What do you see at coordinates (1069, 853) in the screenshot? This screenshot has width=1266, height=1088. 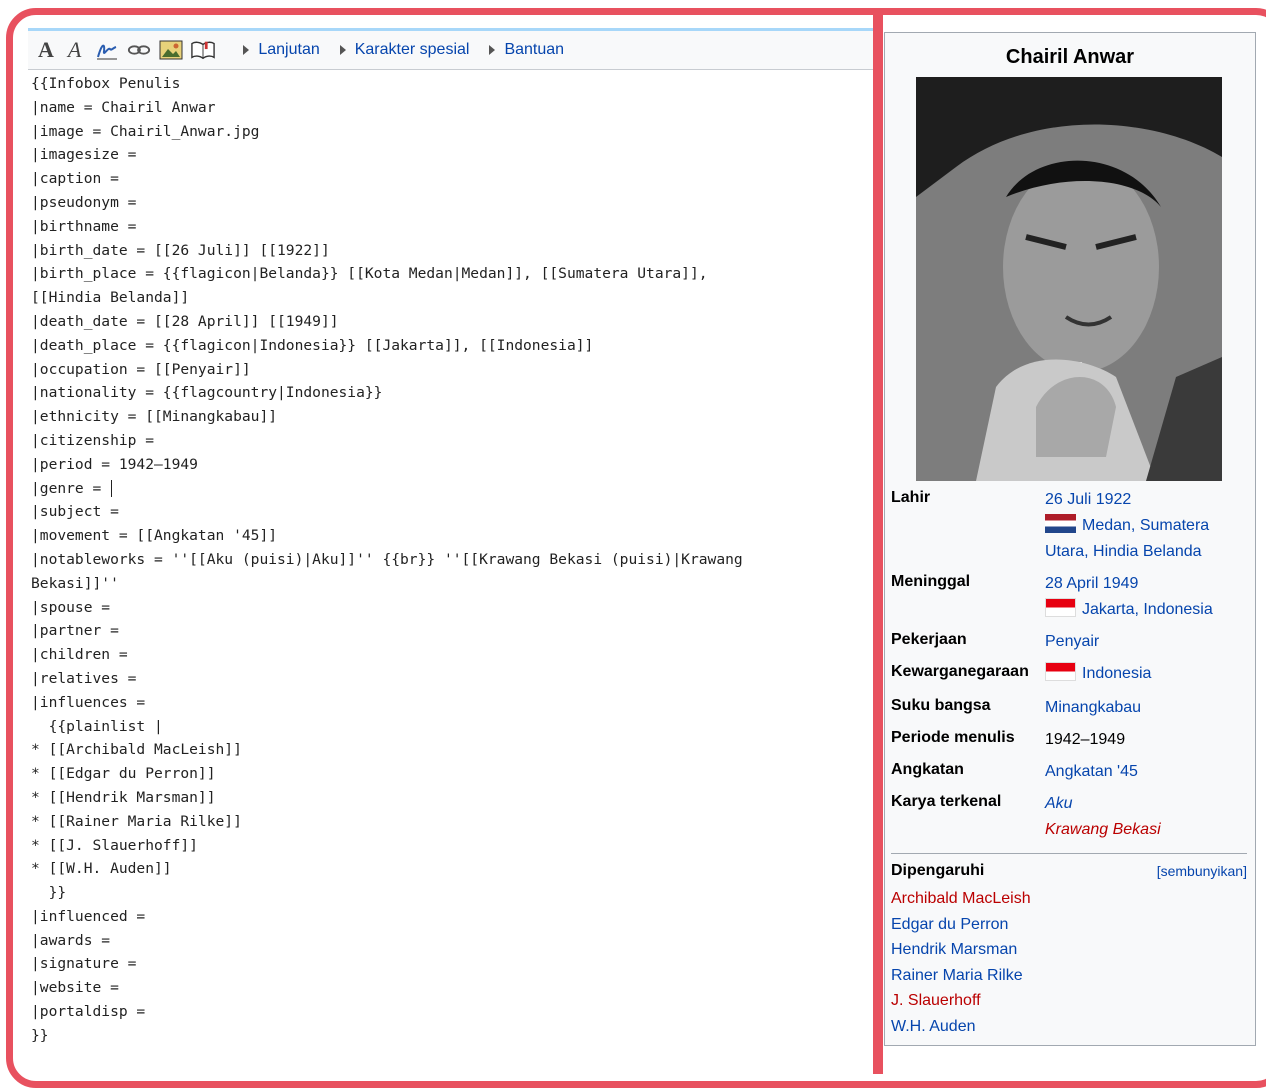 I see `section-divider` at bounding box center [1069, 853].